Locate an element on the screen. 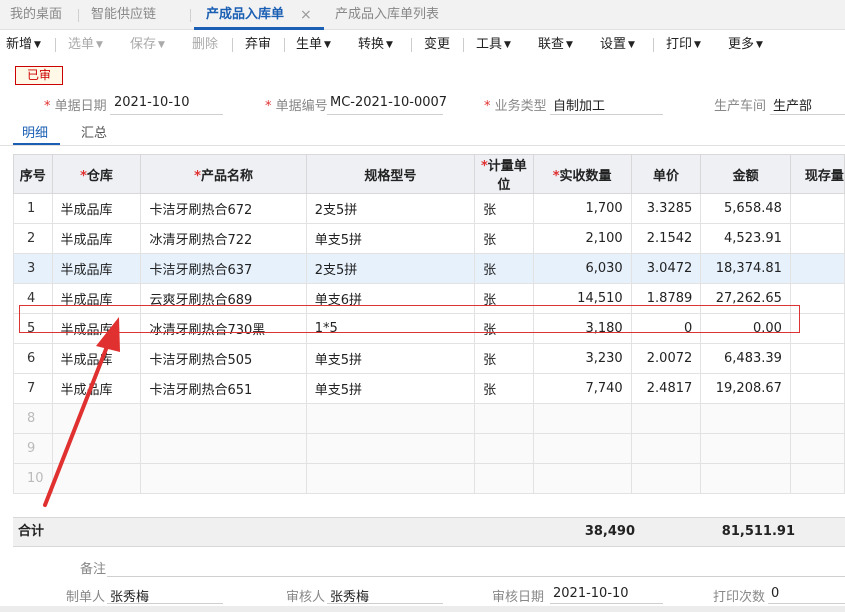 Image resolution: width=845 pixels, height=612 pixels. col-header-spec: 规格型号 is located at coordinates (390, 174).